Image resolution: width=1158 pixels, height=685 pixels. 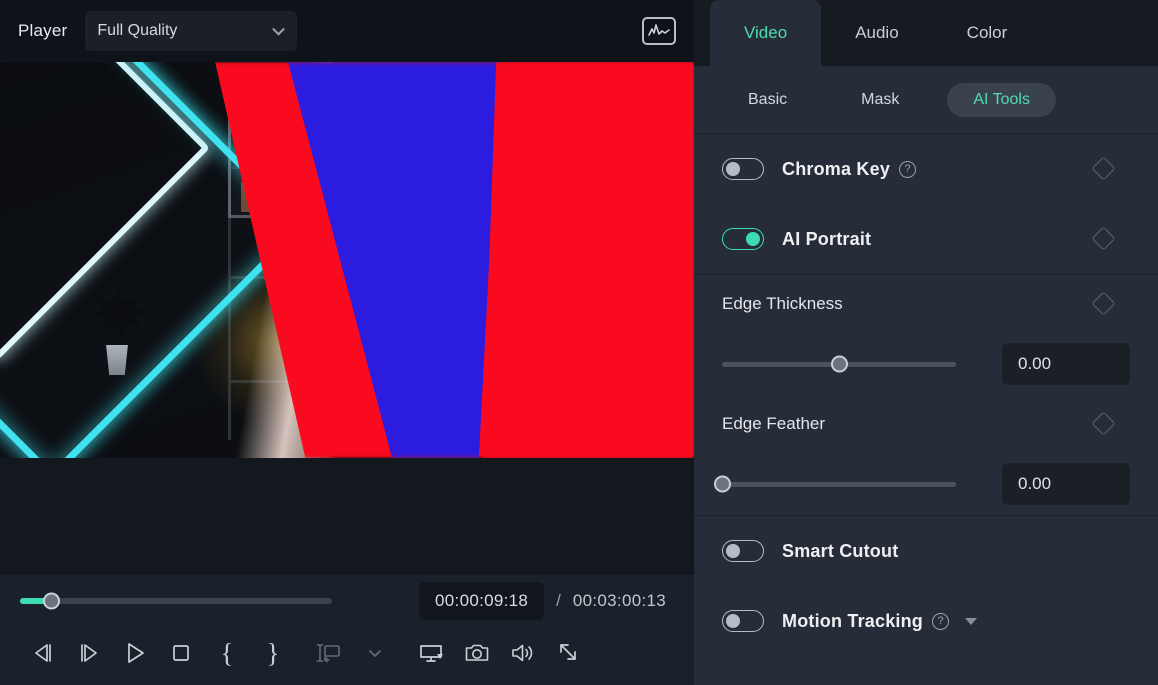 I want to click on tab-video: Video, so click(x=766, y=33).